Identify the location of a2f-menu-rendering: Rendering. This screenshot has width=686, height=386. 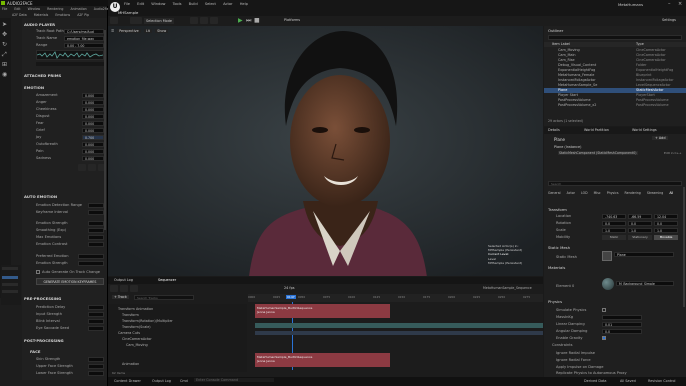
(55, 9).